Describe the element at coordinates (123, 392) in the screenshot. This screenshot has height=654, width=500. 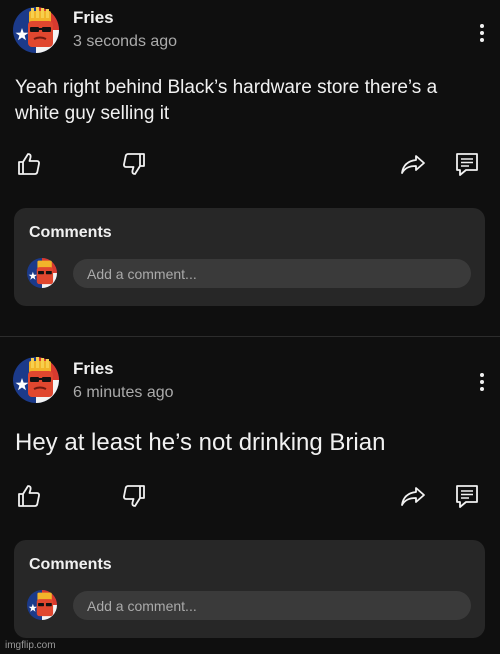
I see `post-timestamp: 6 minutes ago` at that location.